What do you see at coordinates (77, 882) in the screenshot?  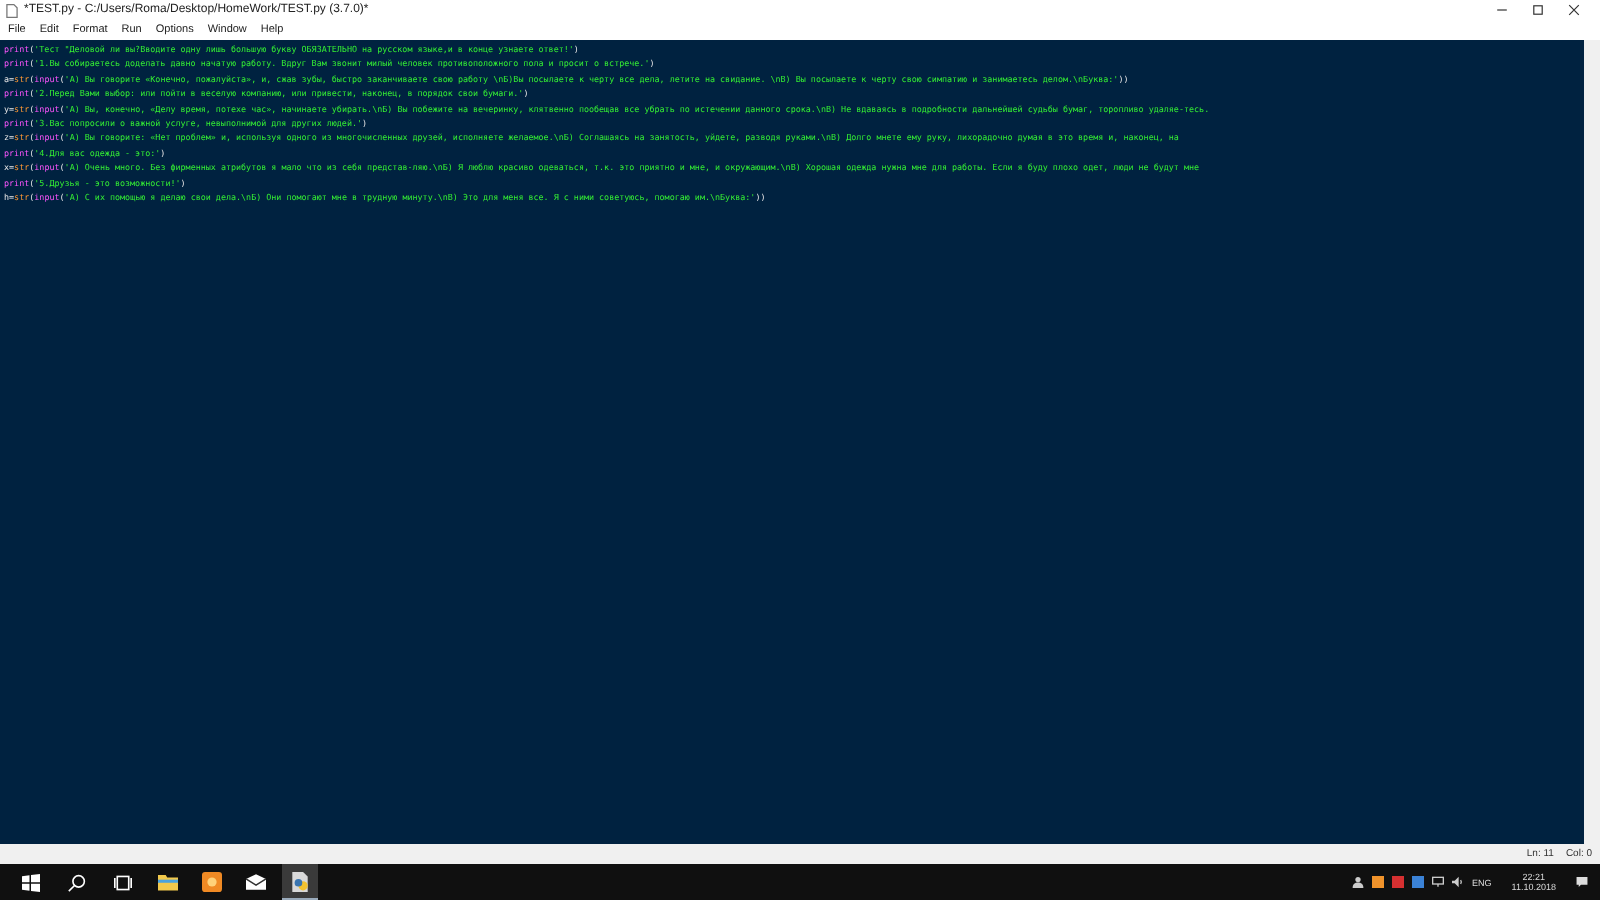 I see `search-icon` at bounding box center [77, 882].